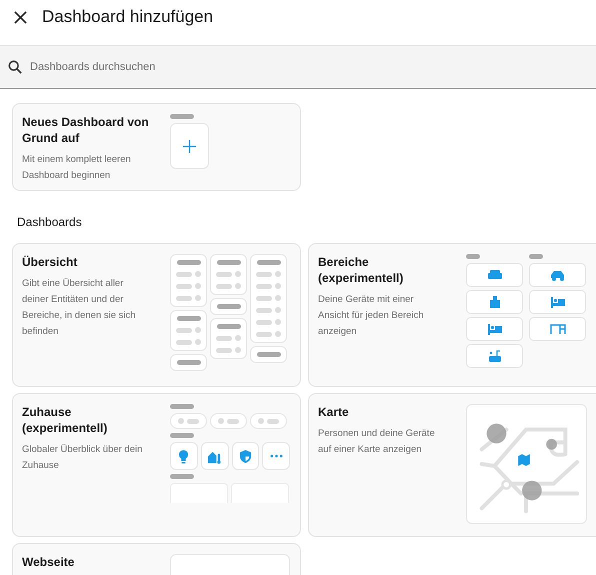 The image size is (596, 575). Describe the element at coordinates (49, 562) in the screenshot. I see `card-title: Webseite` at that location.